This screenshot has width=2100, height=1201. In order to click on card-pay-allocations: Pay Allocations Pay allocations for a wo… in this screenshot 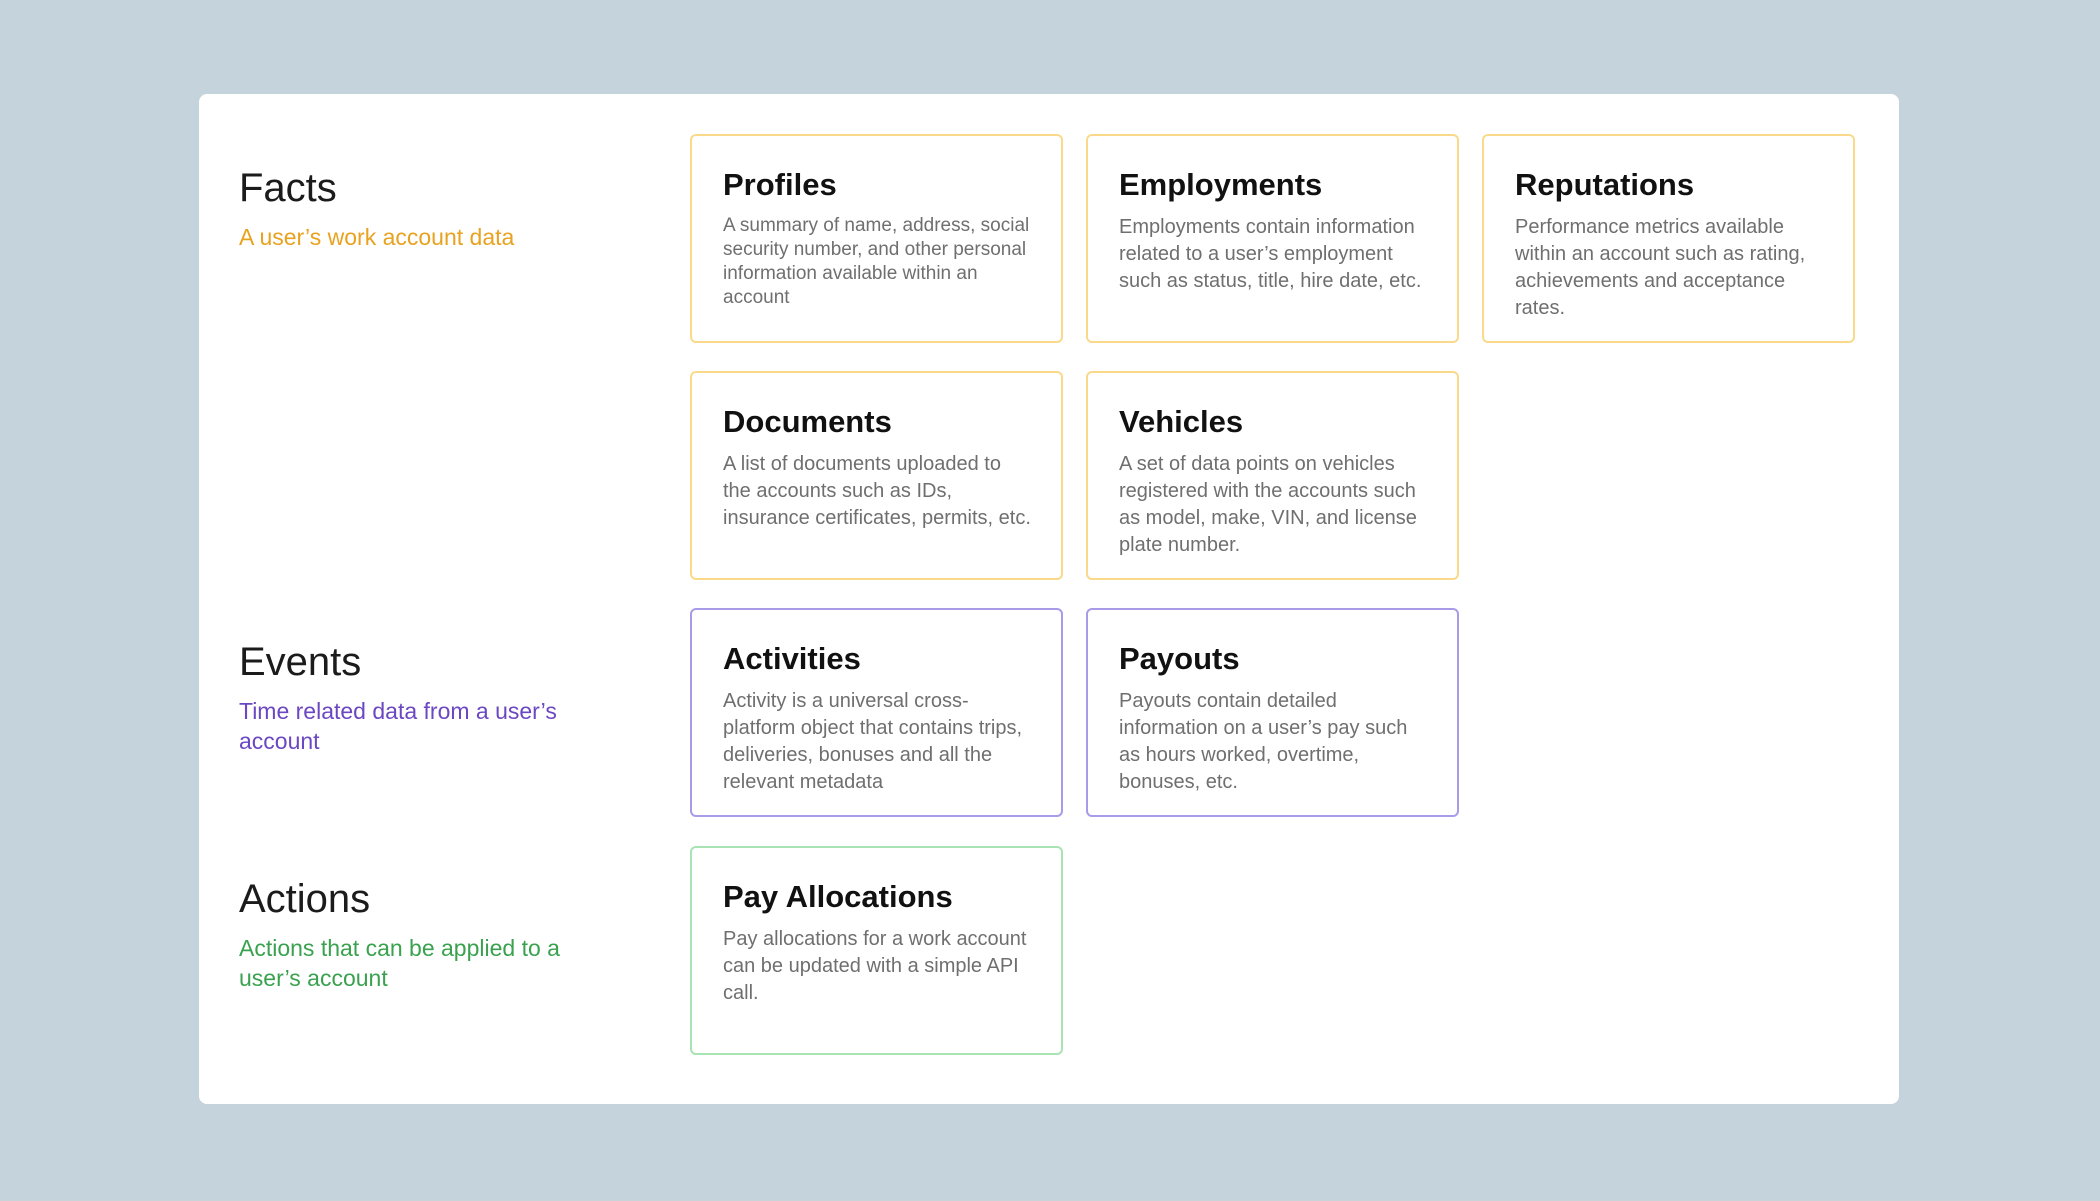, I will do `click(876, 950)`.